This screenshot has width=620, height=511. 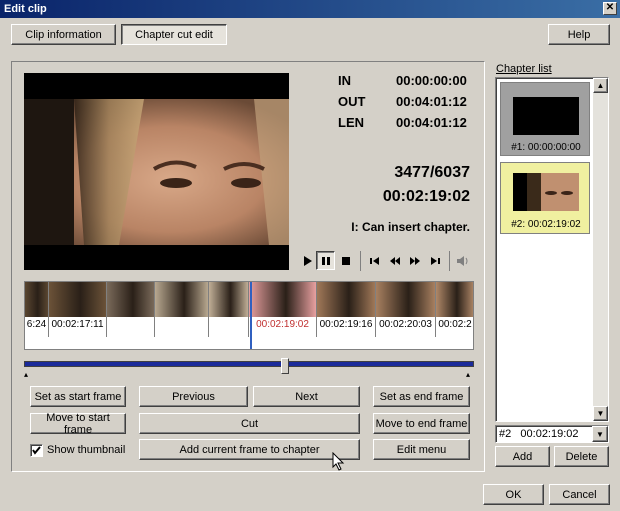 What do you see at coordinates (310, 9) in the screenshot?
I see `title-bar: Edit clip` at bounding box center [310, 9].